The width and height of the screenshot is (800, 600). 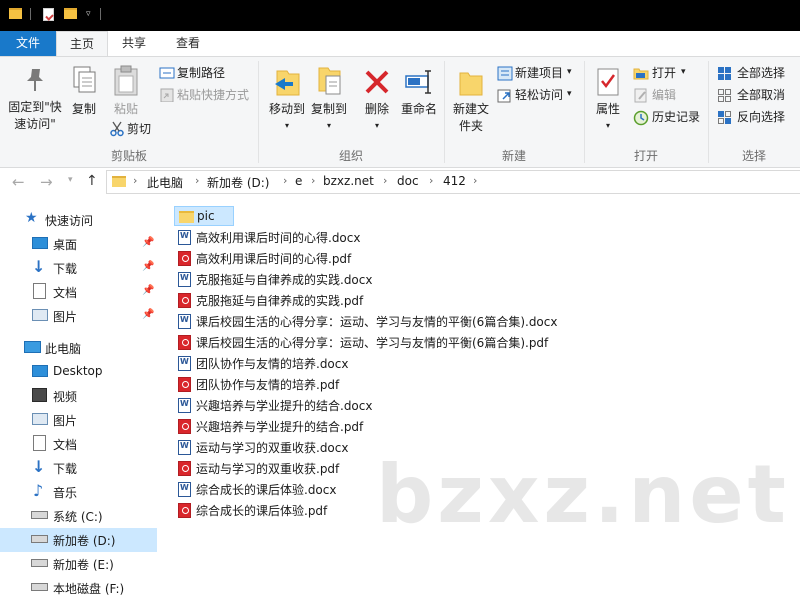 What do you see at coordinates (664, 95) in the screenshot?
I see `edit-label: 编辑` at bounding box center [664, 95].